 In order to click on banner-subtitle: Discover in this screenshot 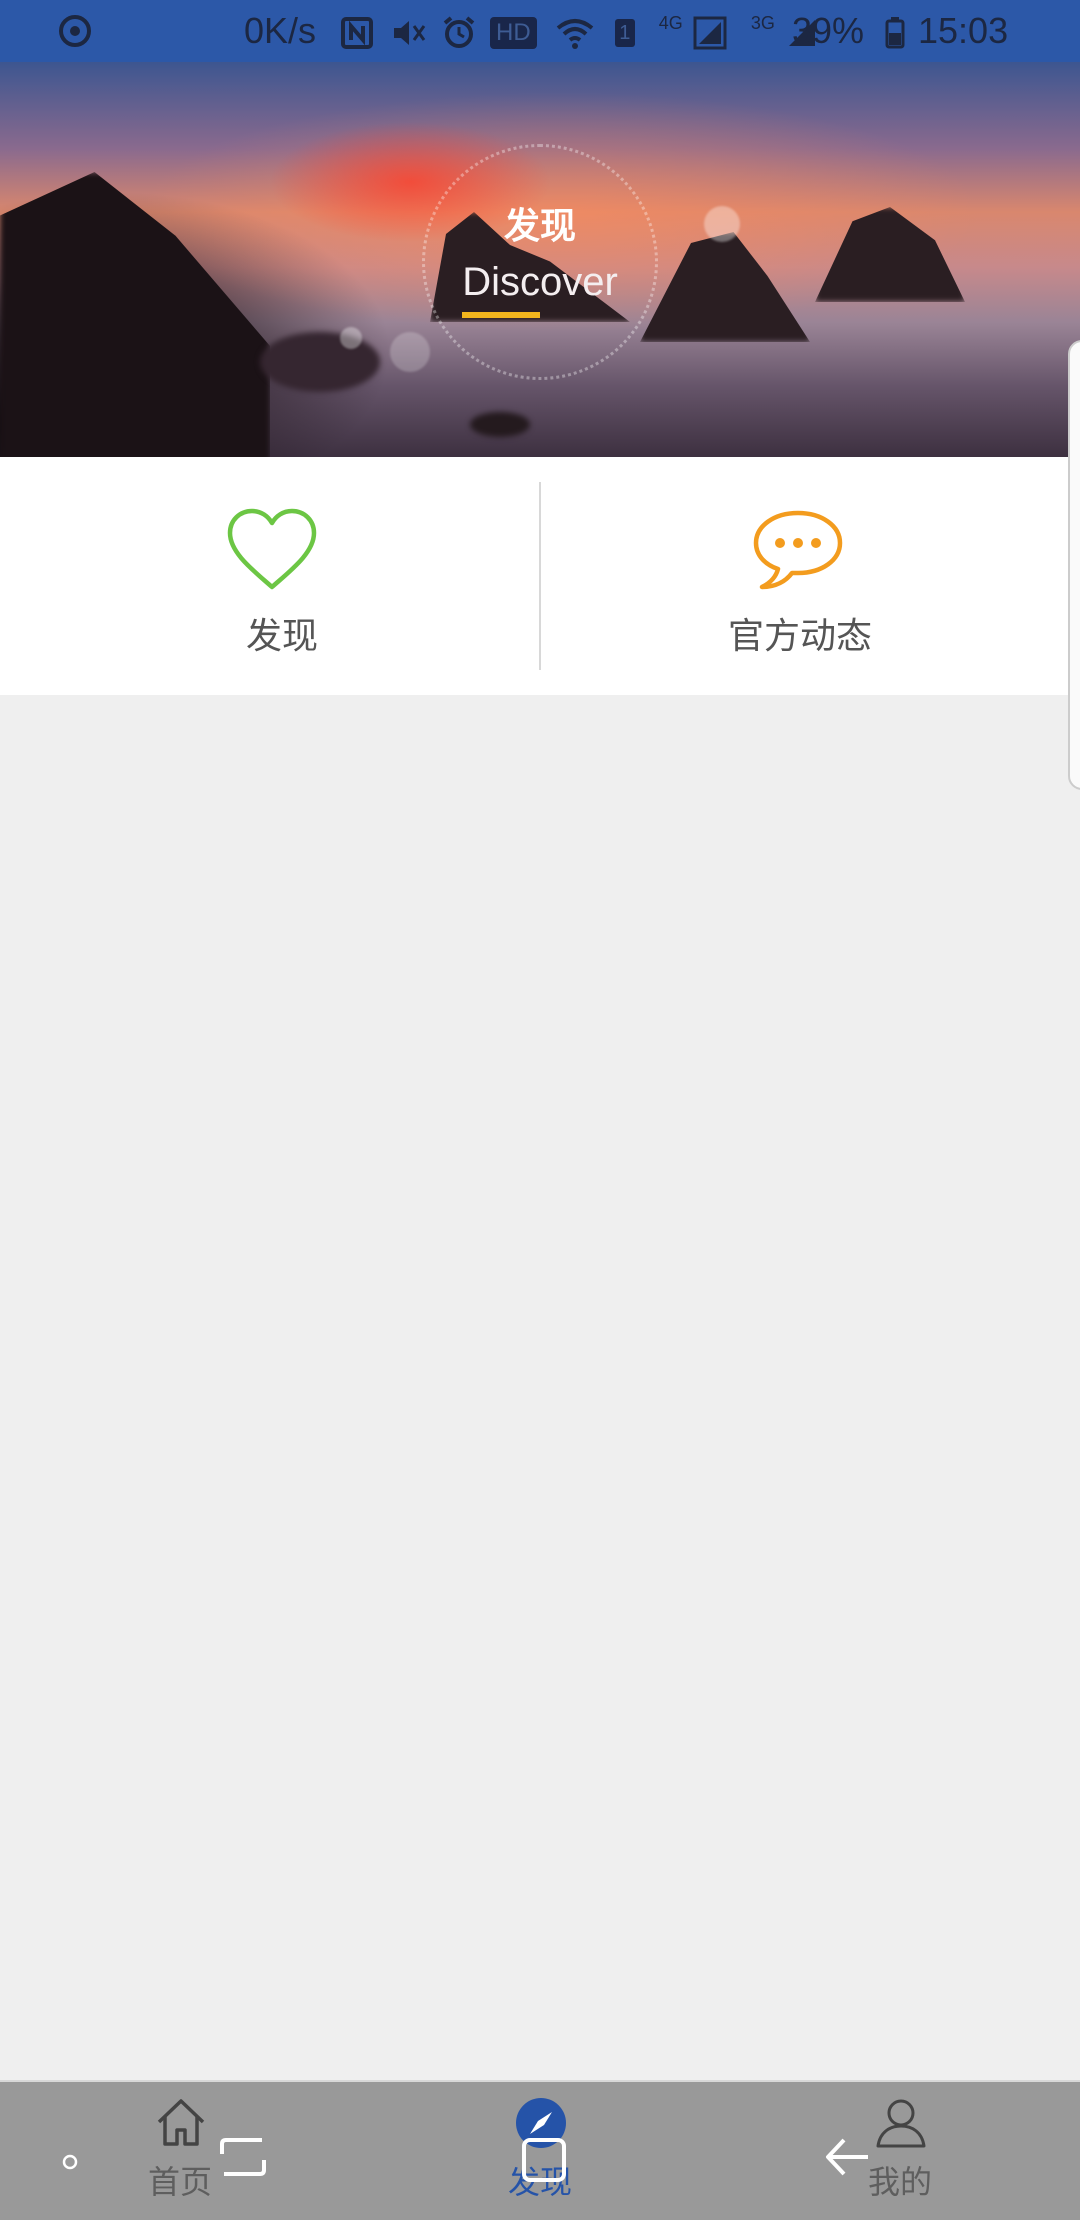, I will do `click(540, 282)`.